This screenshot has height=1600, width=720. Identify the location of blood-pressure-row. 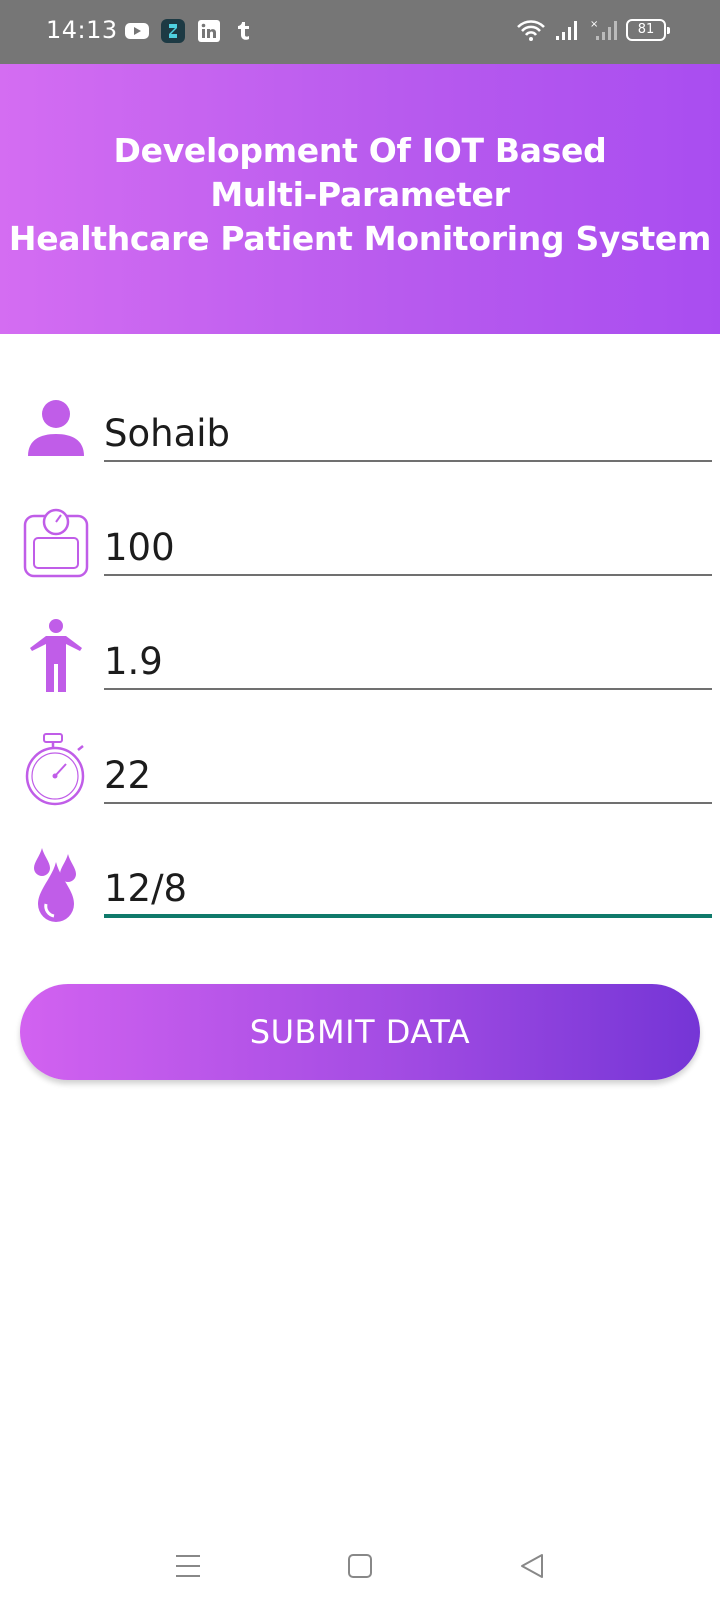
(360, 899).